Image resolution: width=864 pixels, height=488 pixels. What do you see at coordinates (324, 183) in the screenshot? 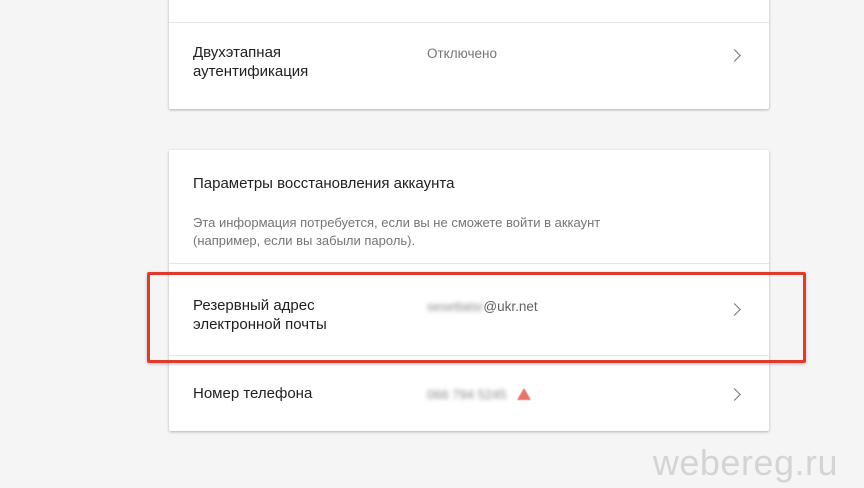
I see `section-title: Параметры восстановления аккаунта` at bounding box center [324, 183].